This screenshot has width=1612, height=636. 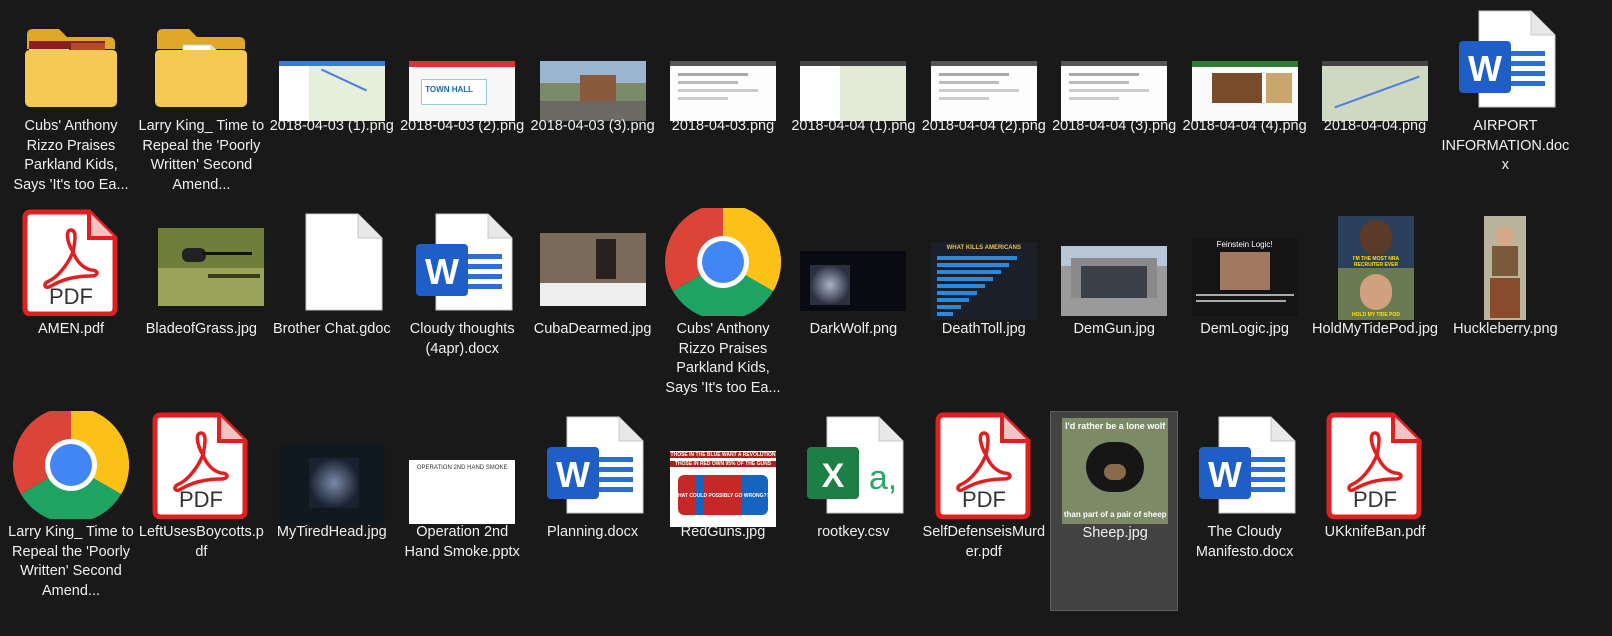 I want to click on file-item: PDF UKknifeBan.pdf, so click(x=1375, y=511).